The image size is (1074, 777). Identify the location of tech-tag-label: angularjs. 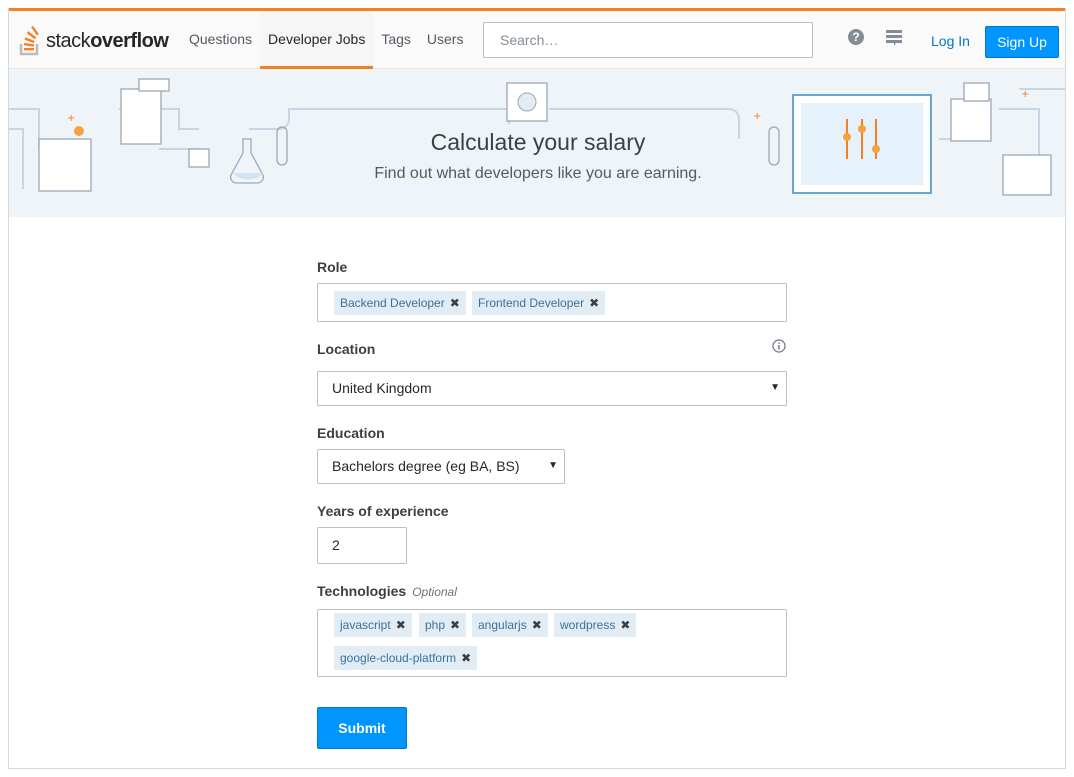
(502, 625).